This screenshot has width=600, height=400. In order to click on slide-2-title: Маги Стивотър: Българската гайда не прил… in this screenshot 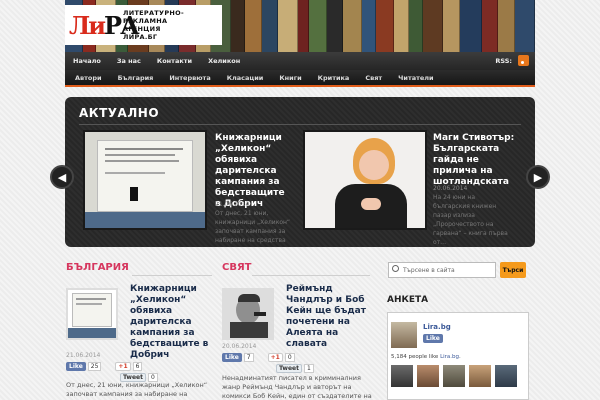, I will do `click(478, 160)`.